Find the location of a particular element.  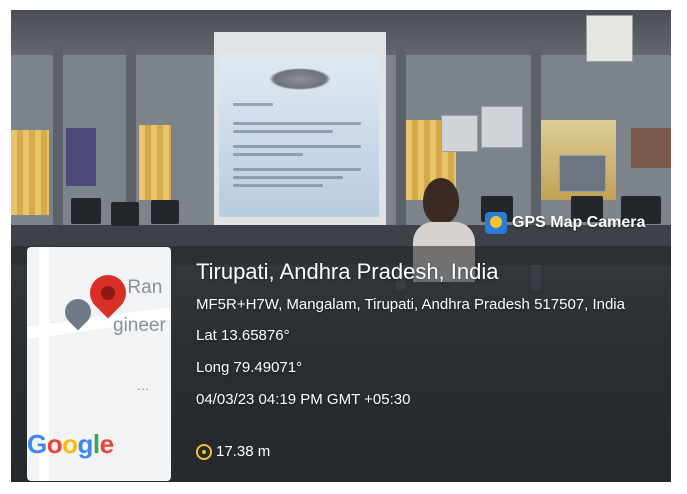

gps-camera-app-icon is located at coordinates (496, 223).